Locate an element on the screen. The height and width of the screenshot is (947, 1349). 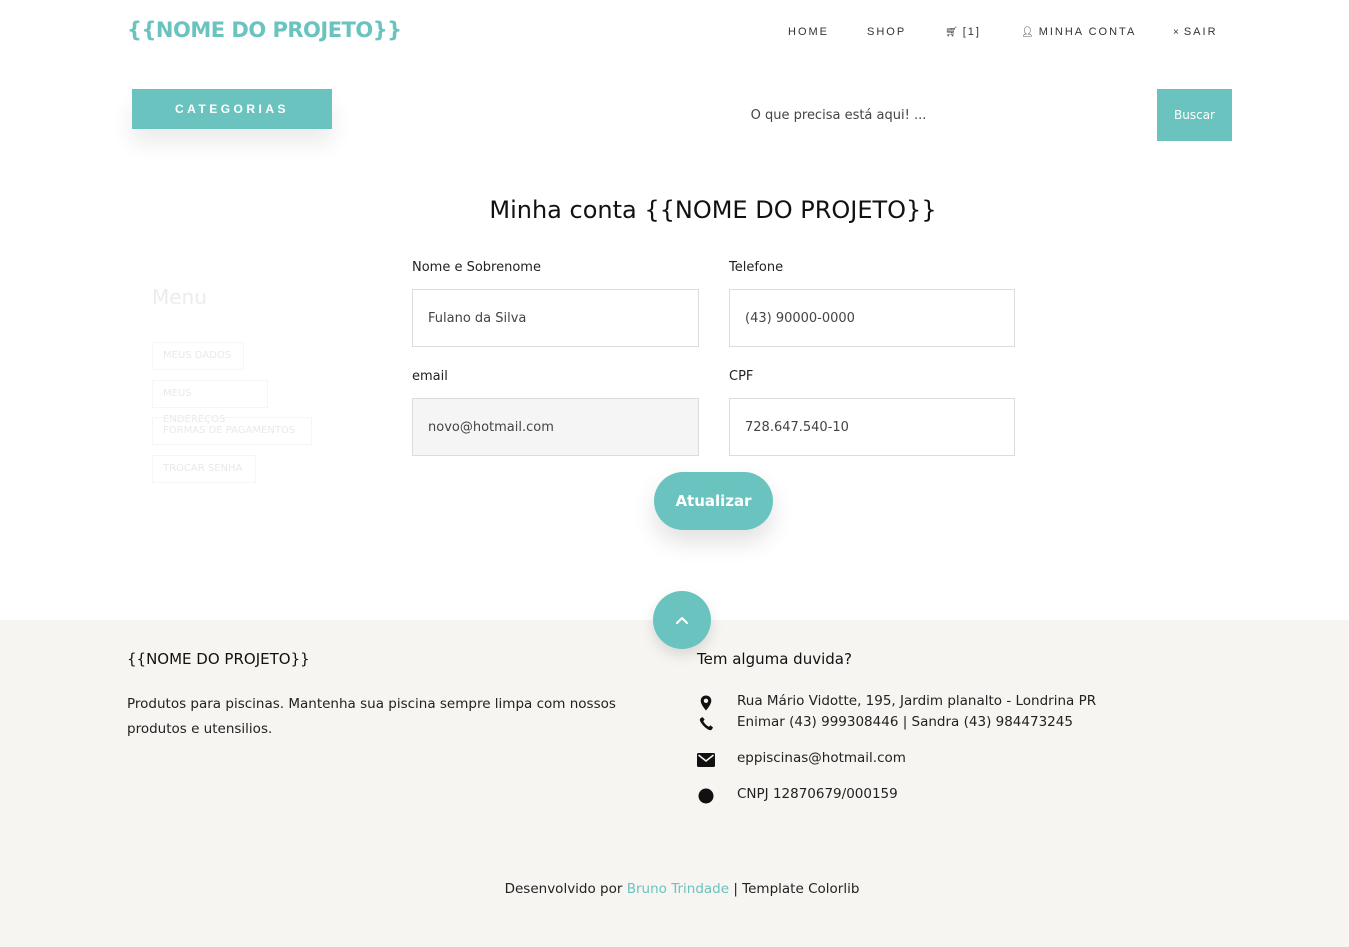
contact-heading: Tem alguma duvida? is located at coordinates (774, 659).